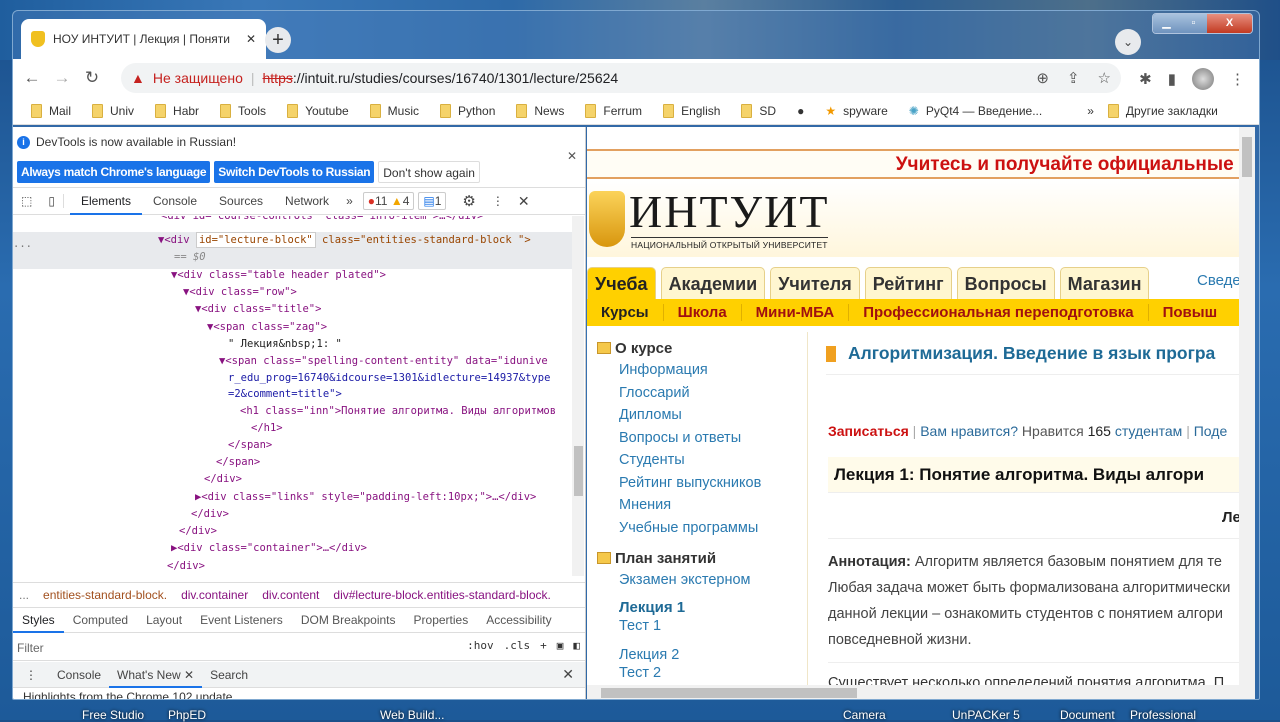  What do you see at coordinates (1090, 111) in the screenshot?
I see `more-bookmarks-icon: »` at bounding box center [1090, 111].